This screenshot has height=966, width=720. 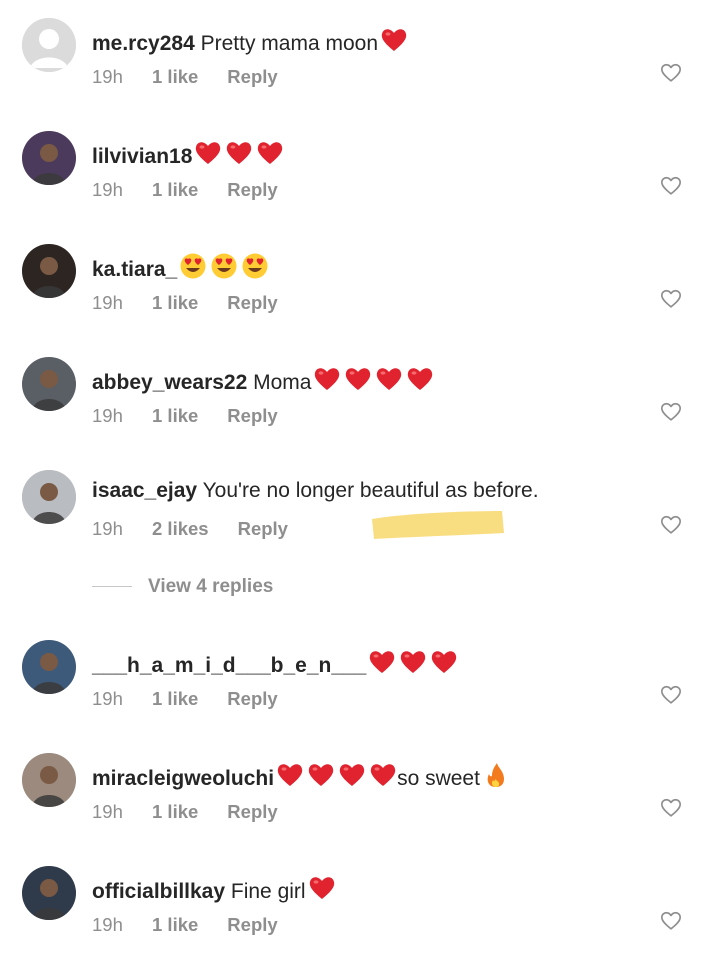 I want to click on view-replies-label: View 4 replies, so click(x=211, y=586).